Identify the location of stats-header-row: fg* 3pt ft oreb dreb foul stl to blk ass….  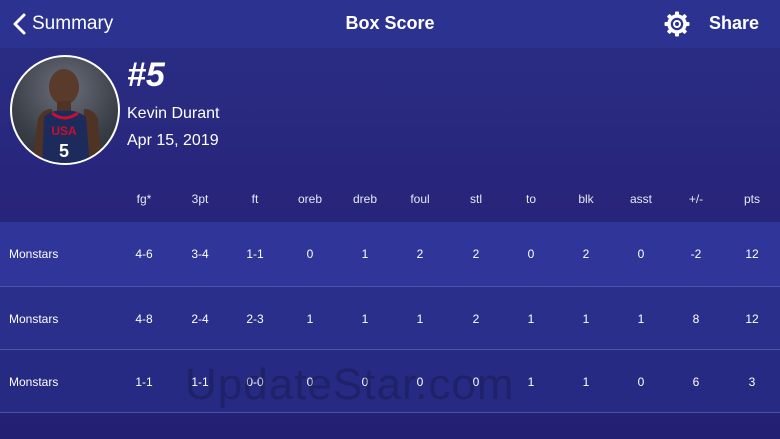
(390, 199).